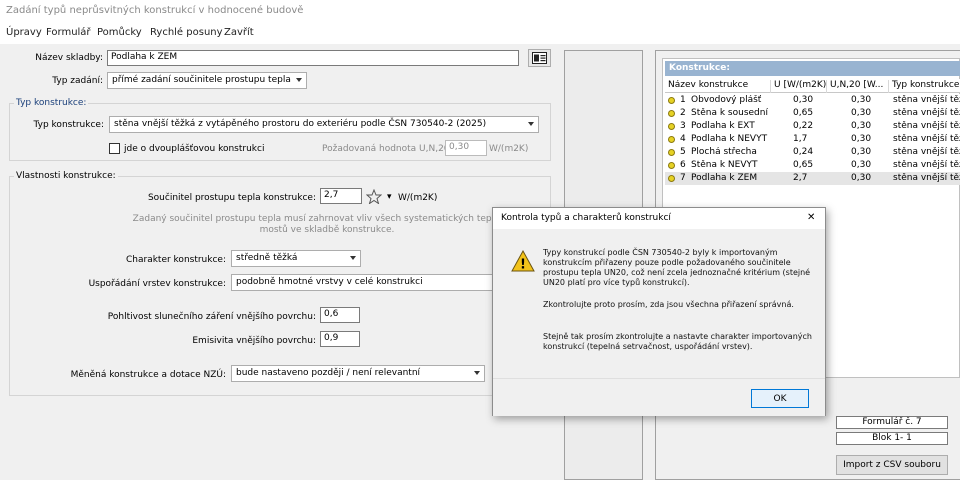  I want to click on charakter-value: středně těžká, so click(267, 258).